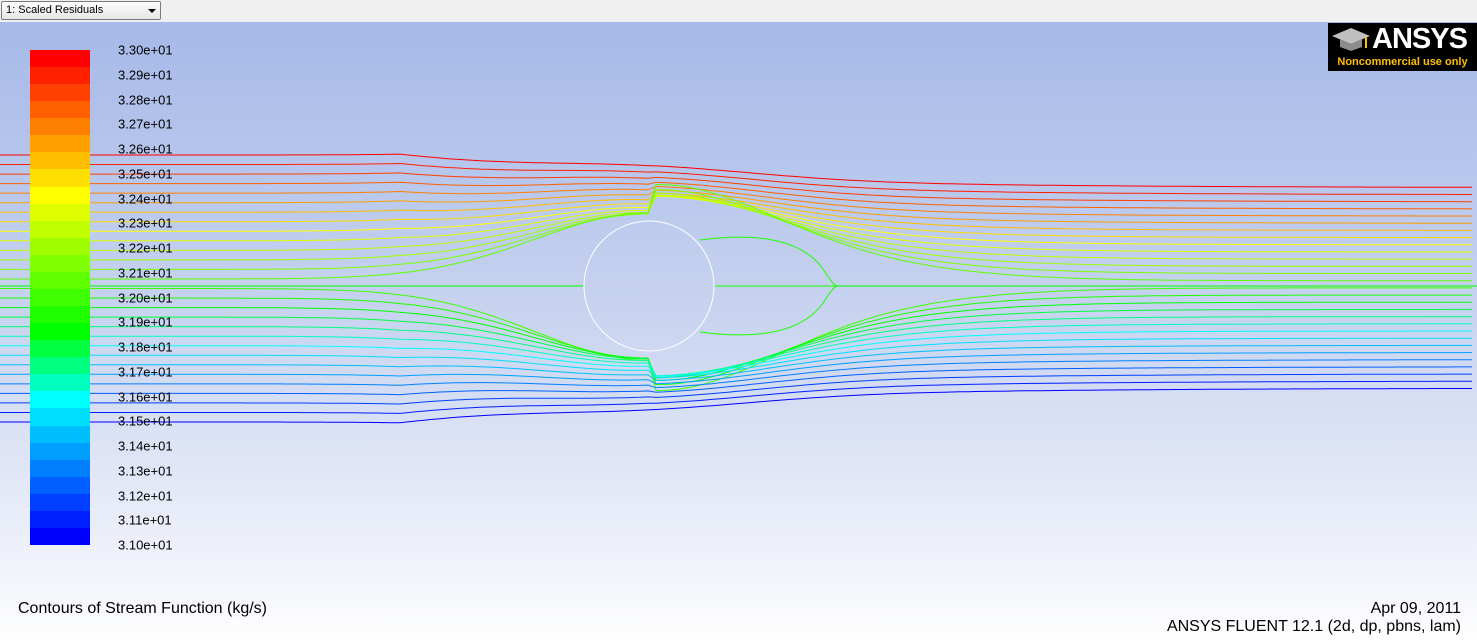  Describe the element at coordinates (145, 446) in the screenshot. I see `colormap-label: 3.14e+01` at that location.